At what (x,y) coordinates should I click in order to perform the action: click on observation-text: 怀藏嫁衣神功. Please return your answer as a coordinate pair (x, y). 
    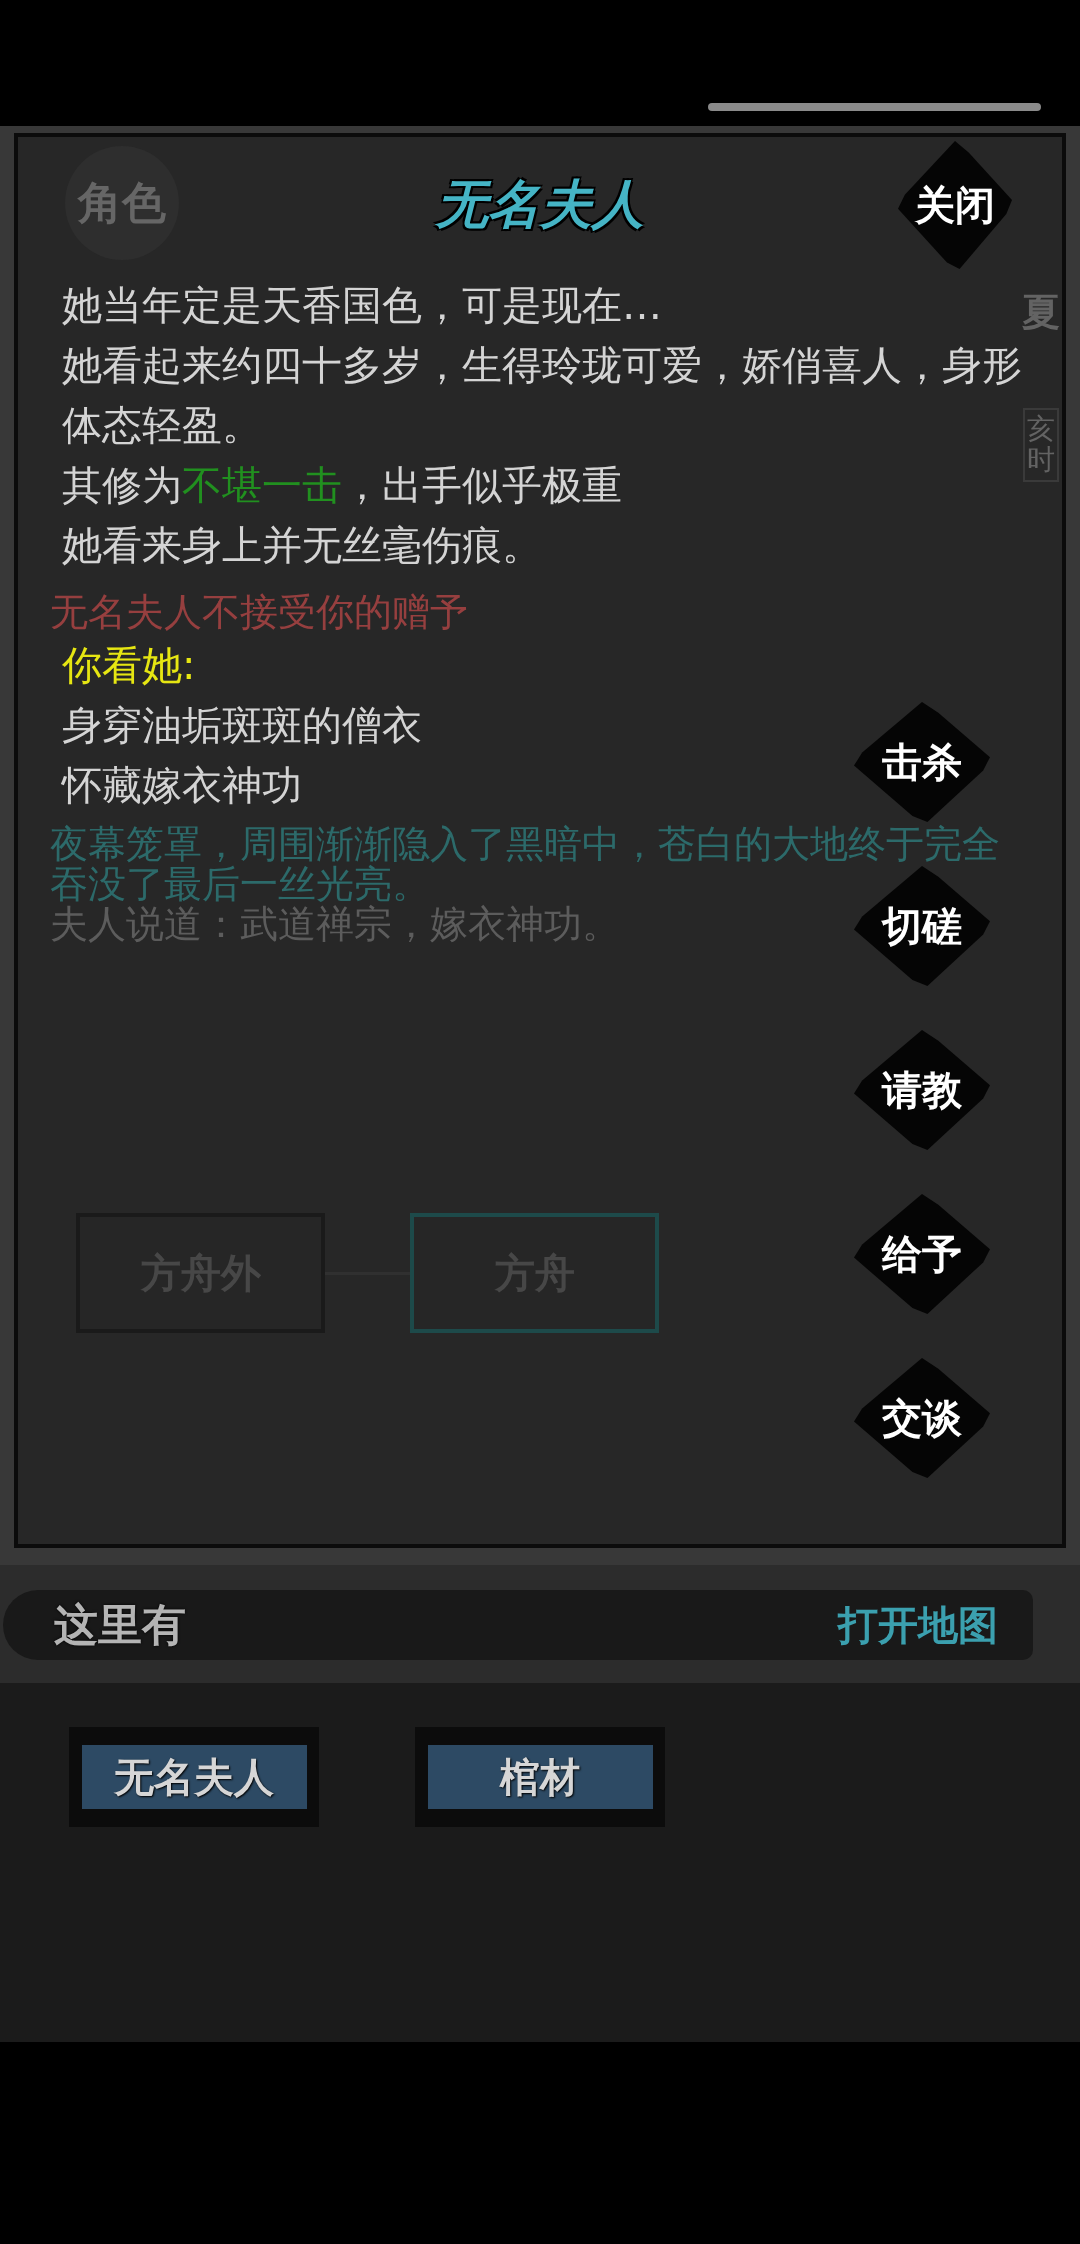
    Looking at the image, I should click on (182, 785).